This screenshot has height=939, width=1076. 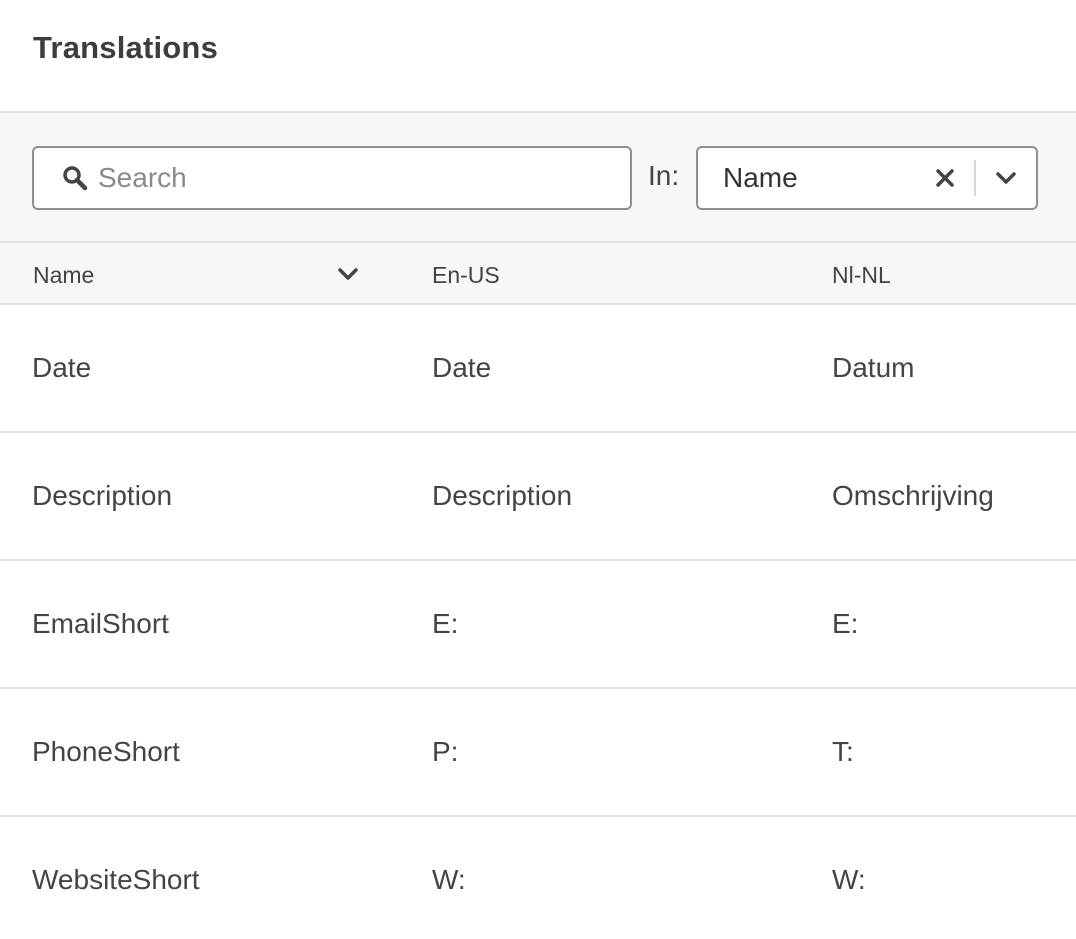 What do you see at coordinates (100, 623) in the screenshot?
I see `cell-name: EmailShort` at bounding box center [100, 623].